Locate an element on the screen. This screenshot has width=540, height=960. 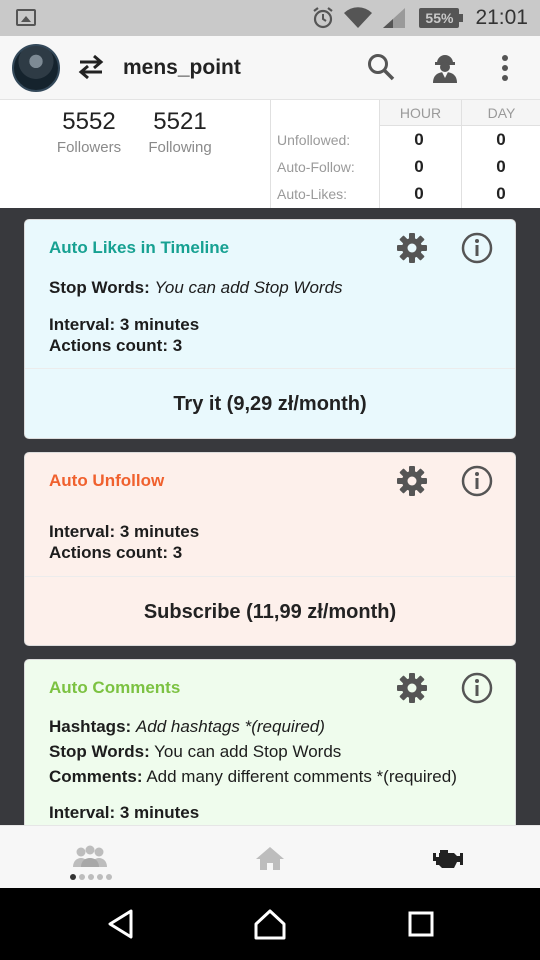
search-icon is located at coordinates (381, 69).